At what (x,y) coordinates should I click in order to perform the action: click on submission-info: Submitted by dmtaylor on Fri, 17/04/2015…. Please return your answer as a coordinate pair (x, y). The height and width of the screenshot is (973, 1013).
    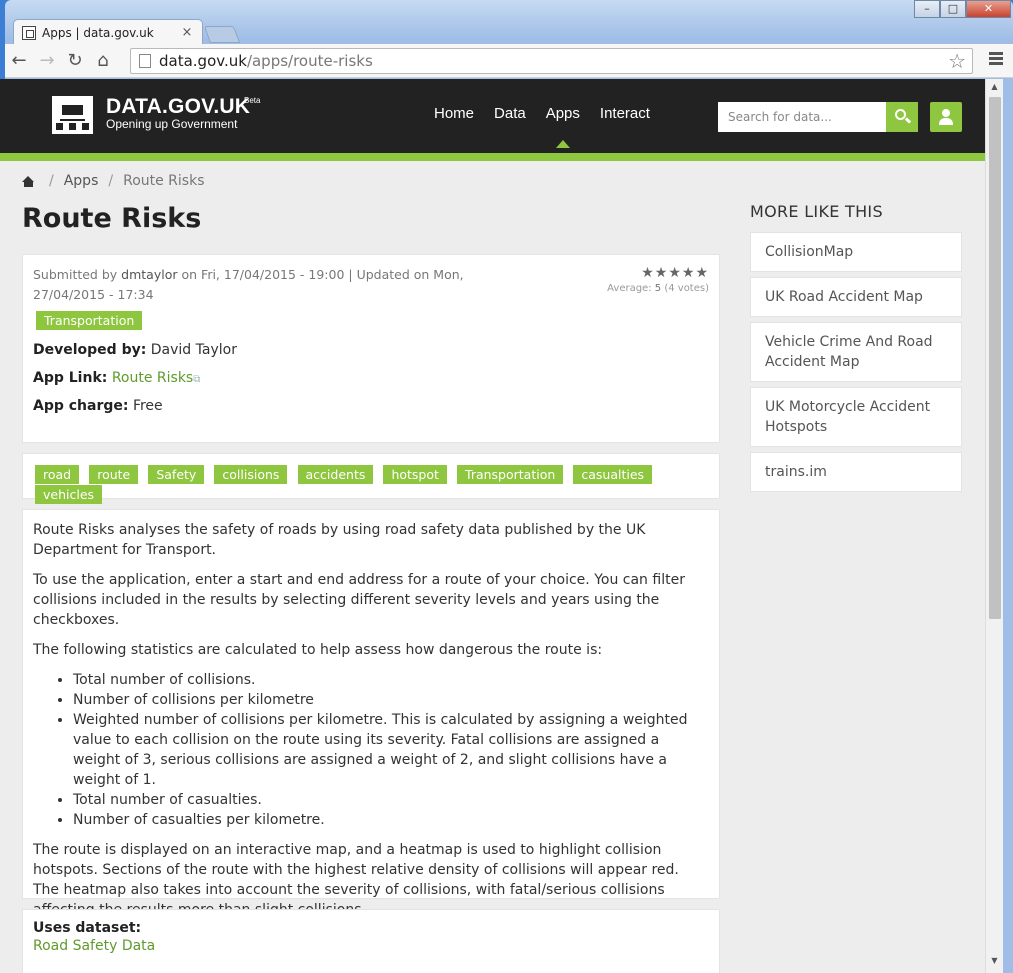
    Looking at the image, I should click on (248, 284).